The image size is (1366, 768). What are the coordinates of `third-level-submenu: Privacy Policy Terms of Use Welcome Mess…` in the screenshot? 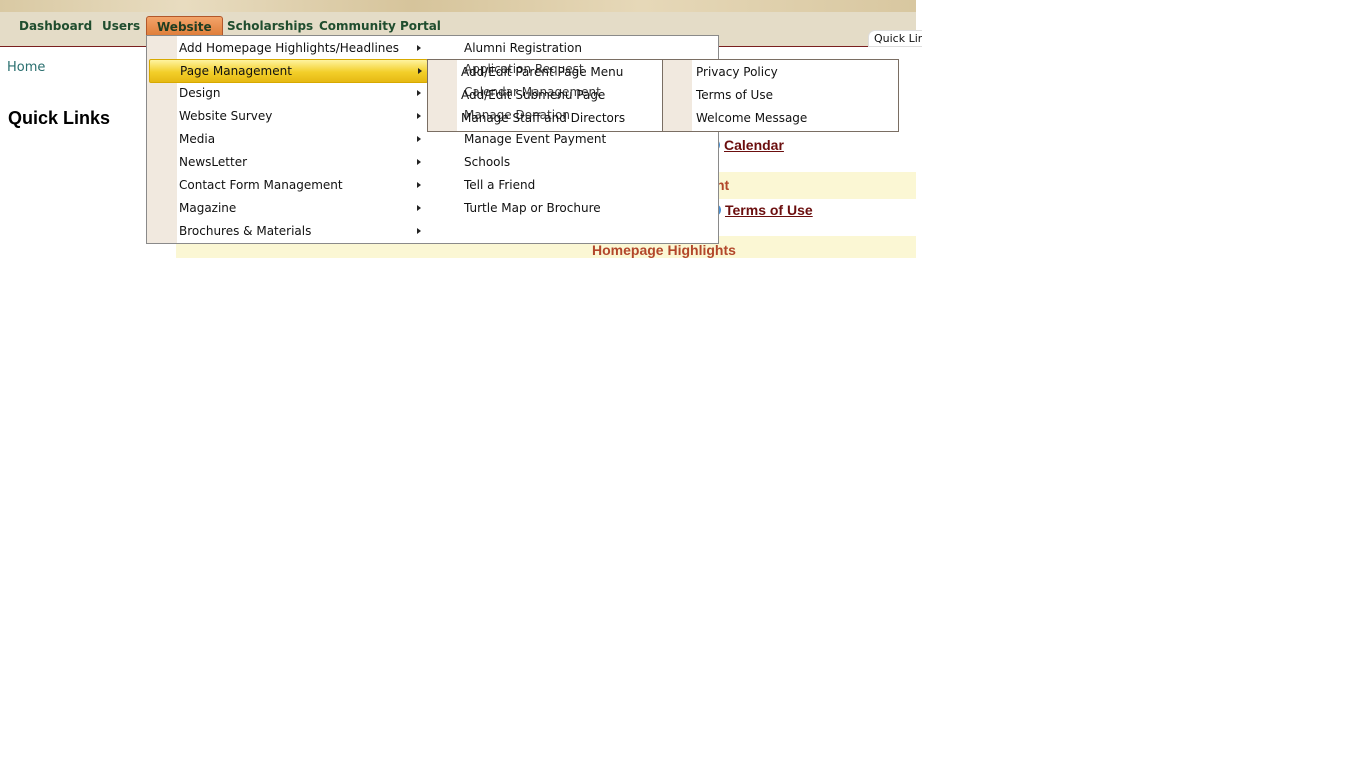 It's located at (780, 95).